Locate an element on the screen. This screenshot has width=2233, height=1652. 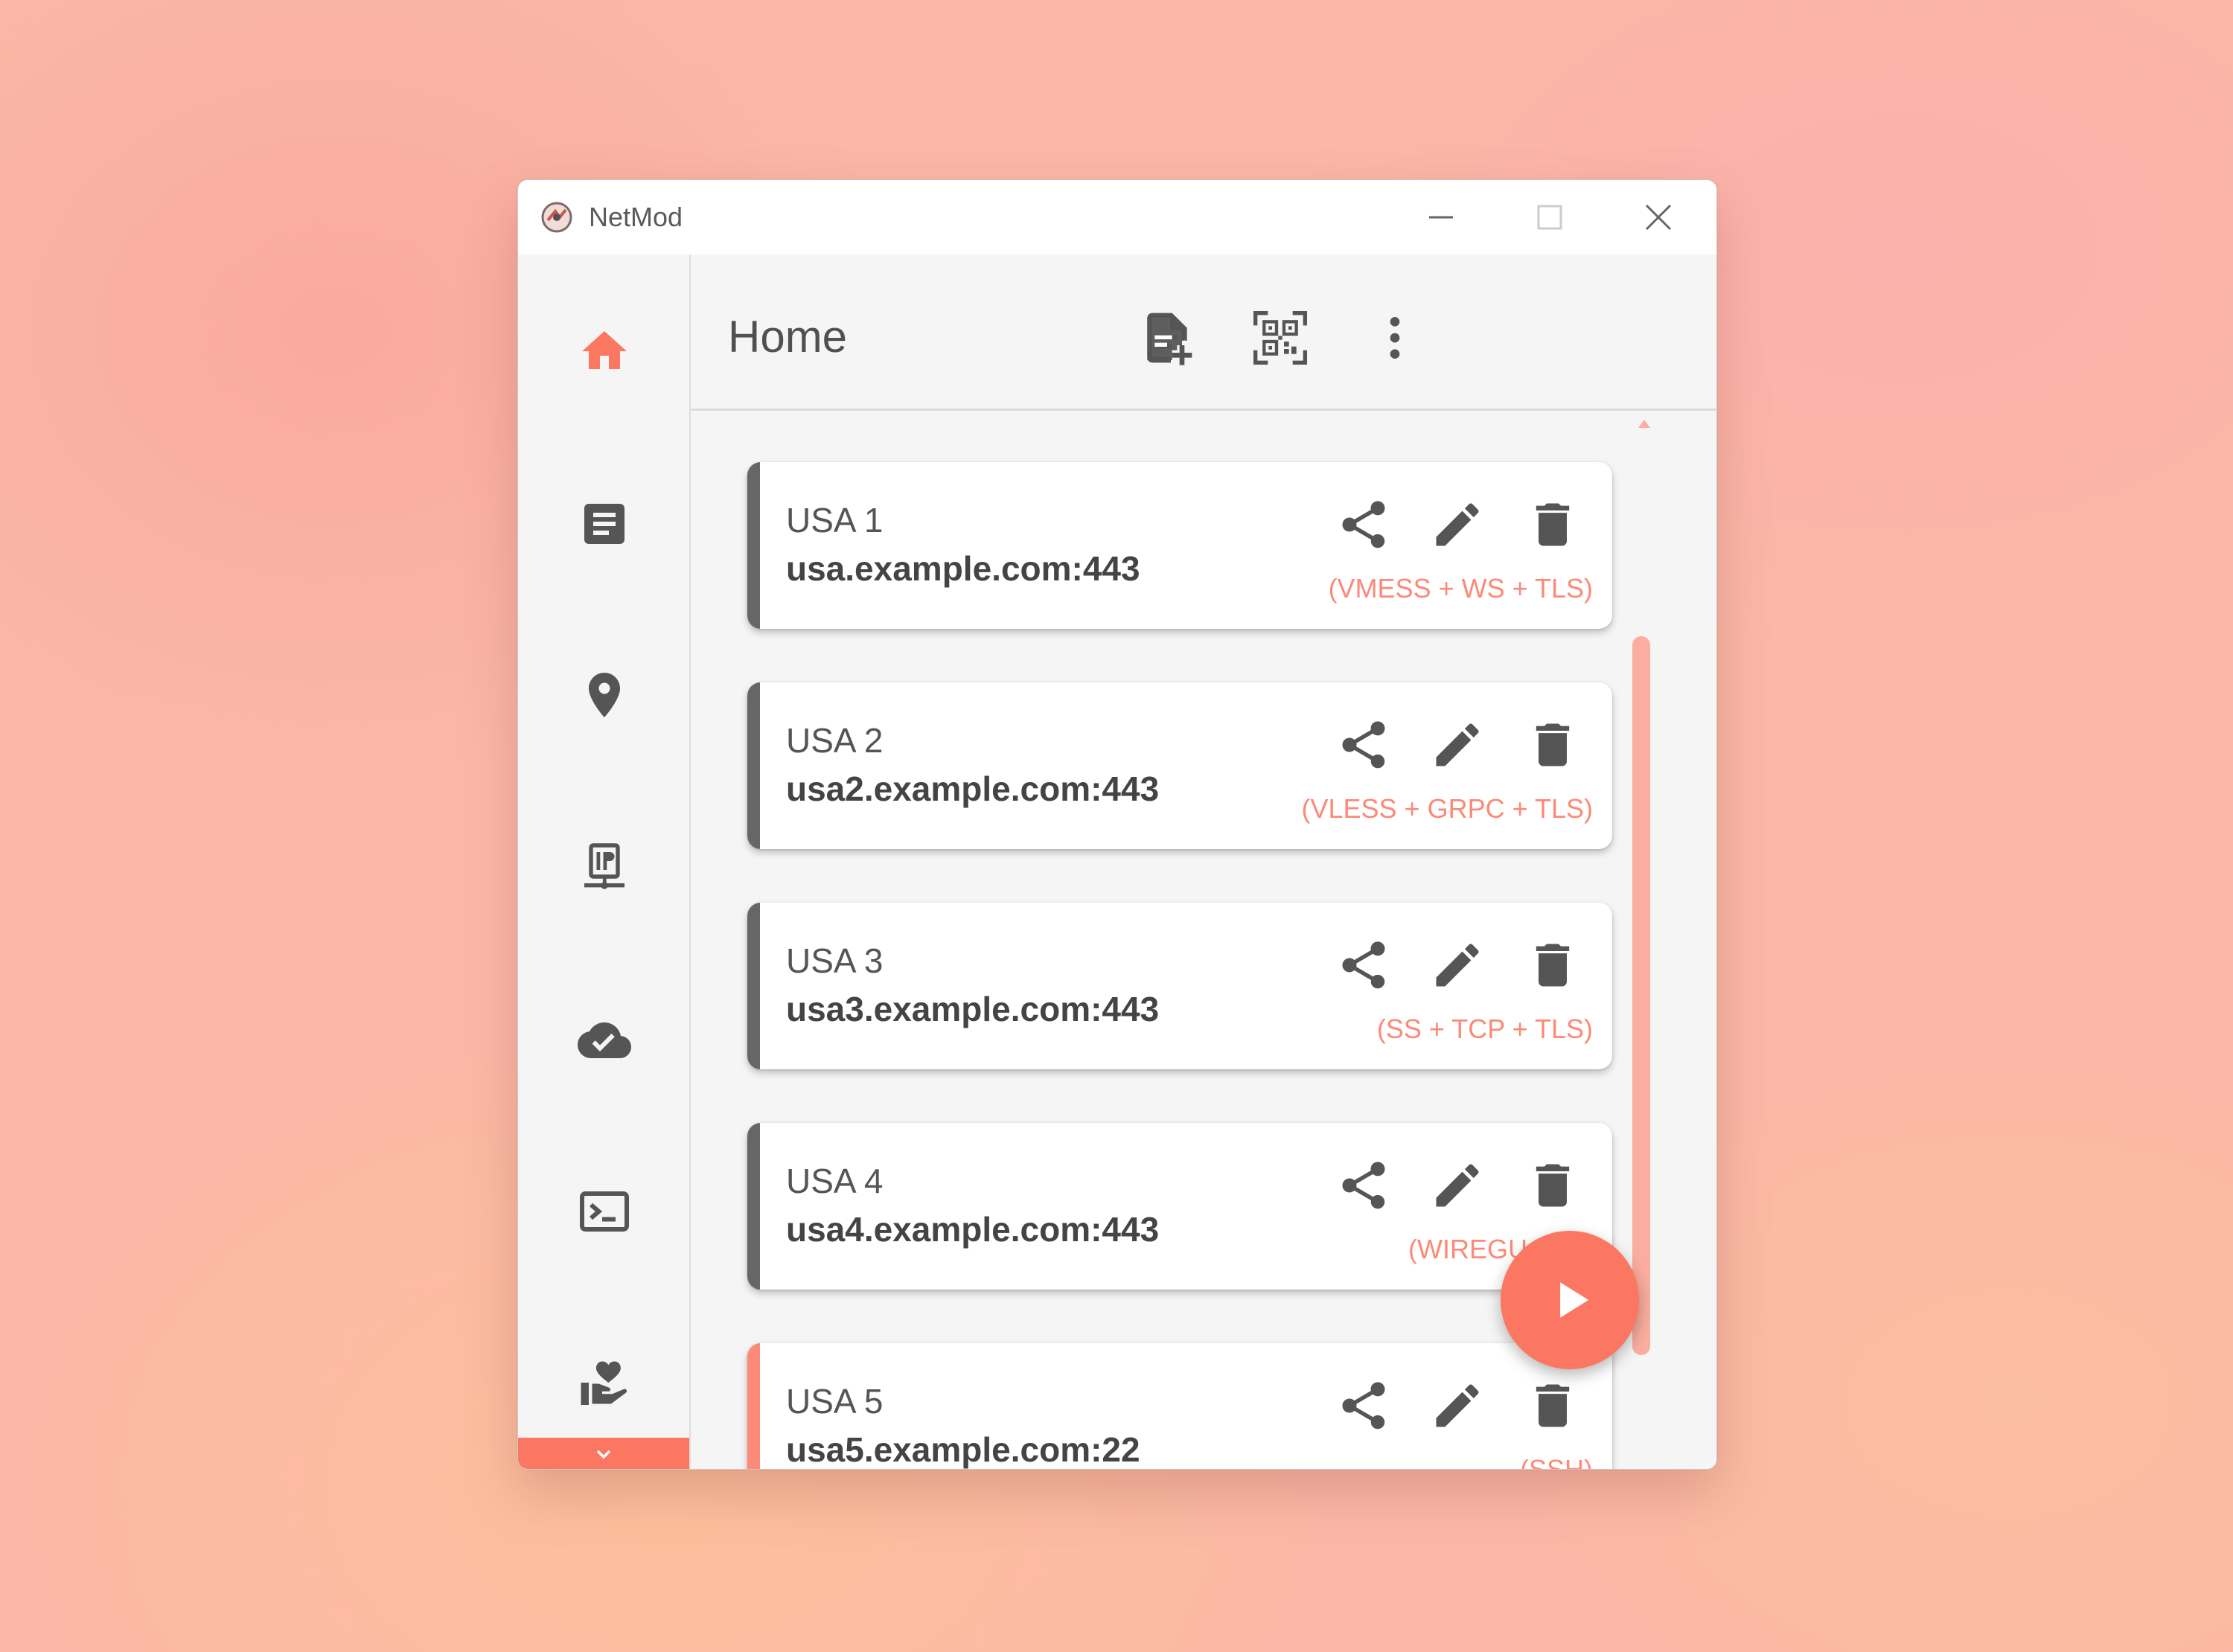
sidebar-item-terminal is located at coordinates (604, 1211).